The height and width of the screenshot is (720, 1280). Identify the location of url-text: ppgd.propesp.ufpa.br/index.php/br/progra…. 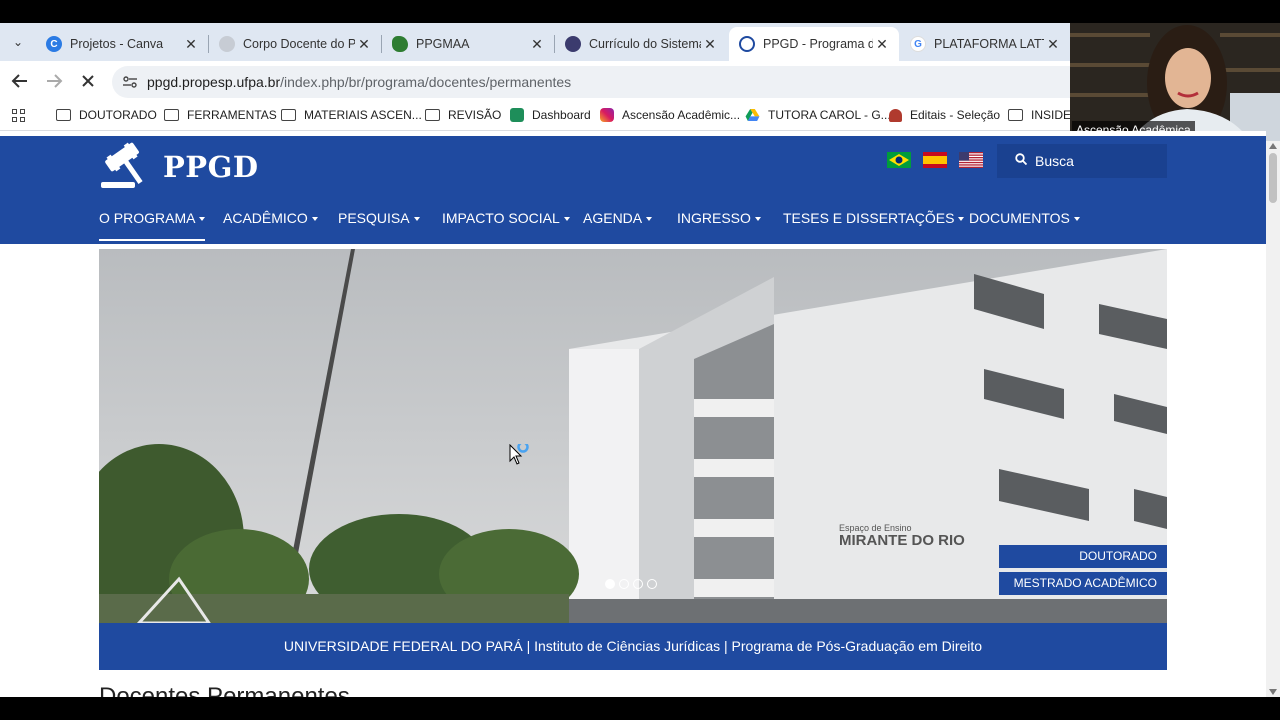
(359, 82).